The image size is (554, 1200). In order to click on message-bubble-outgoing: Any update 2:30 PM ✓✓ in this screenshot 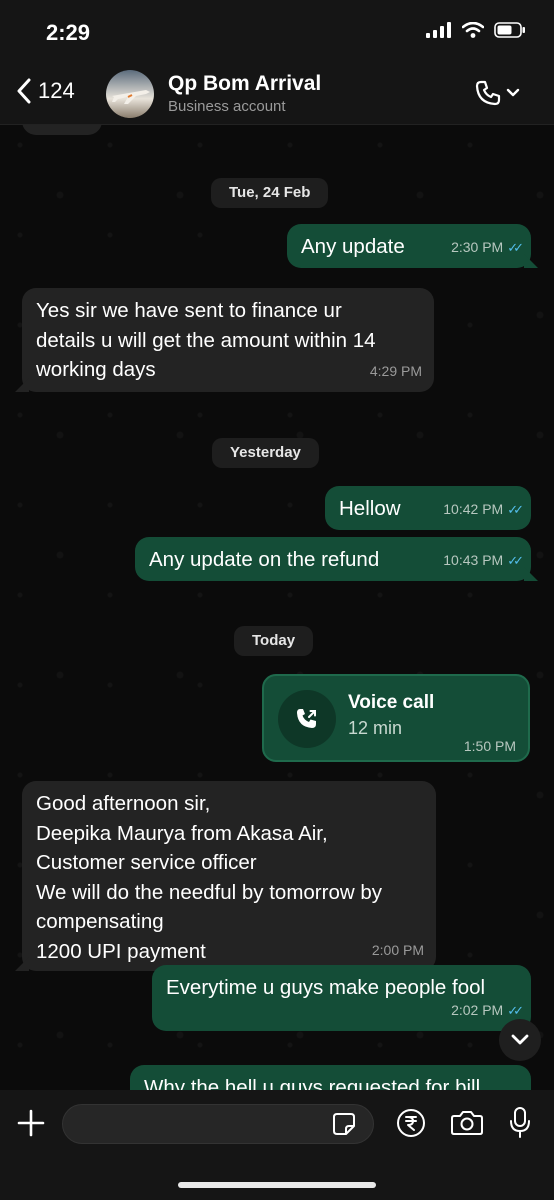, I will do `click(412, 246)`.